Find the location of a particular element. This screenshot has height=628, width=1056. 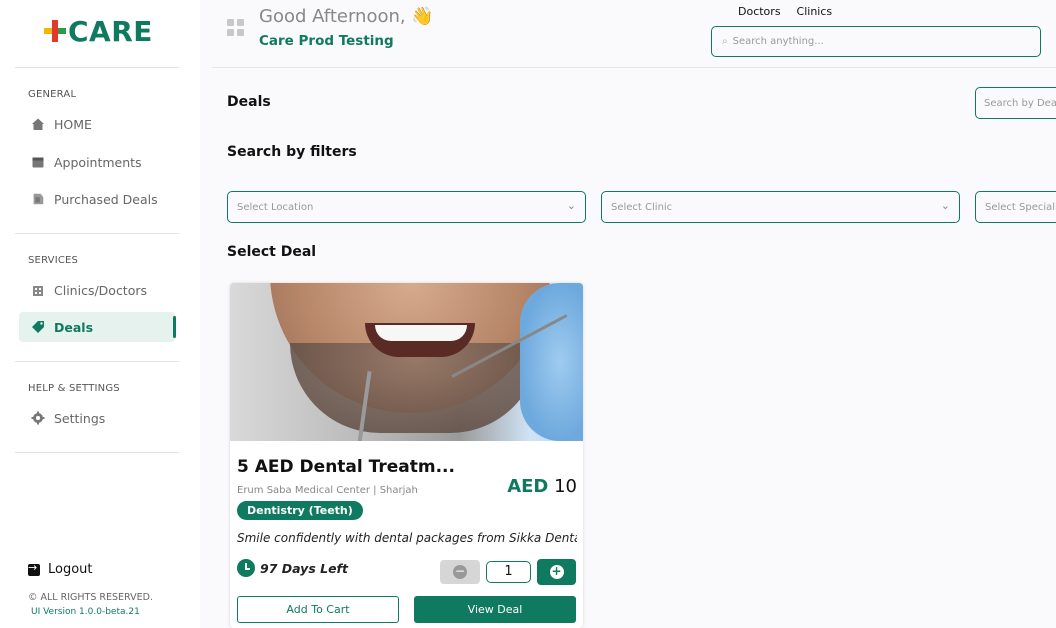

section-label-general: GENERAL is located at coordinates (52, 94).